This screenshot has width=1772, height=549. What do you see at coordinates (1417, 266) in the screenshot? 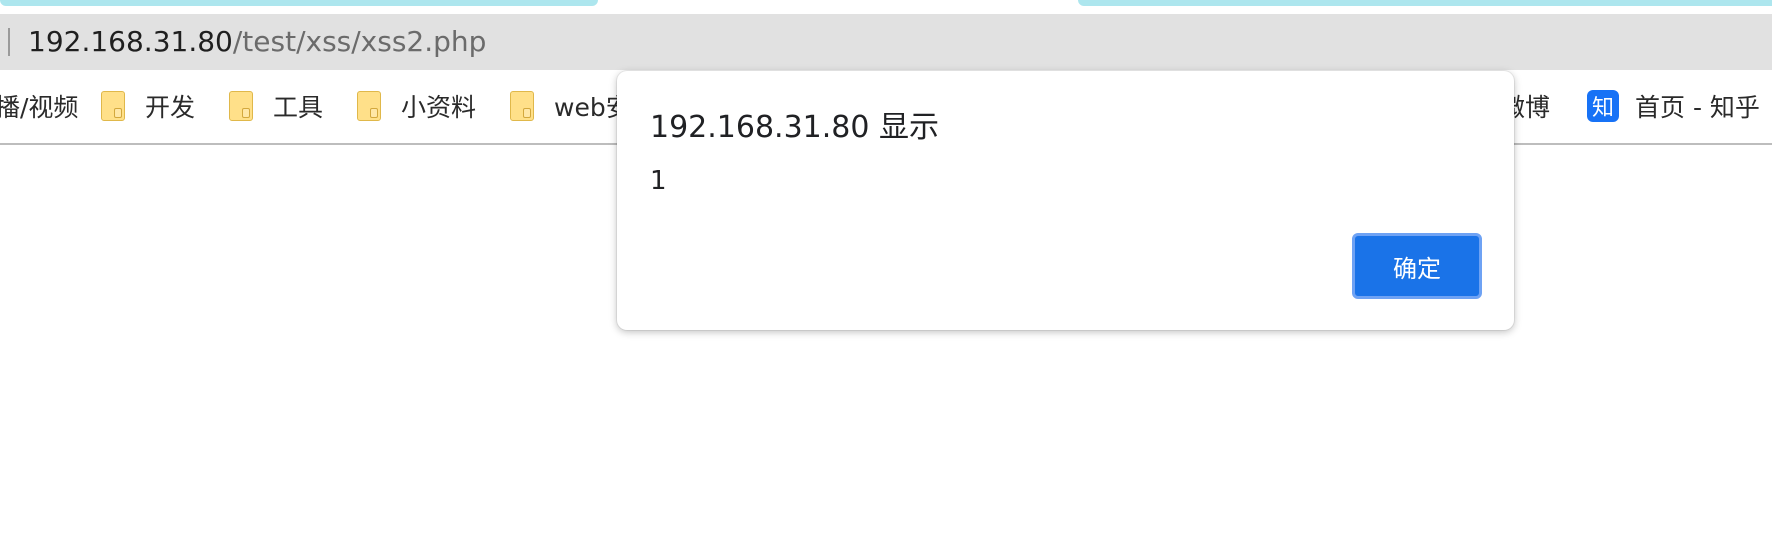
I see `ok-button: 确定` at bounding box center [1417, 266].